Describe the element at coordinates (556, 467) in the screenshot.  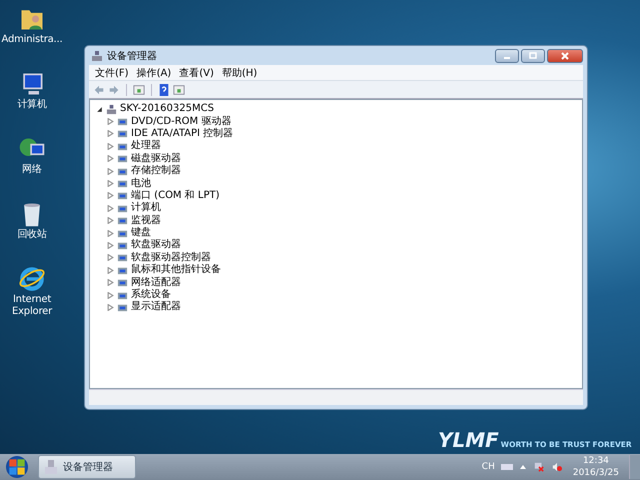
I see `speaker-muted-icon` at that location.